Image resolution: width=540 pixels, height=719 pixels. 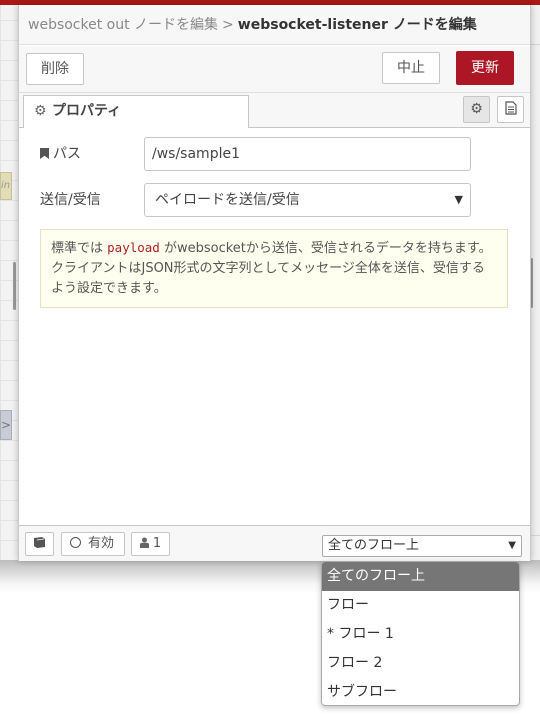 What do you see at coordinates (157, 543) in the screenshot?
I see `users-count: 1` at bounding box center [157, 543].